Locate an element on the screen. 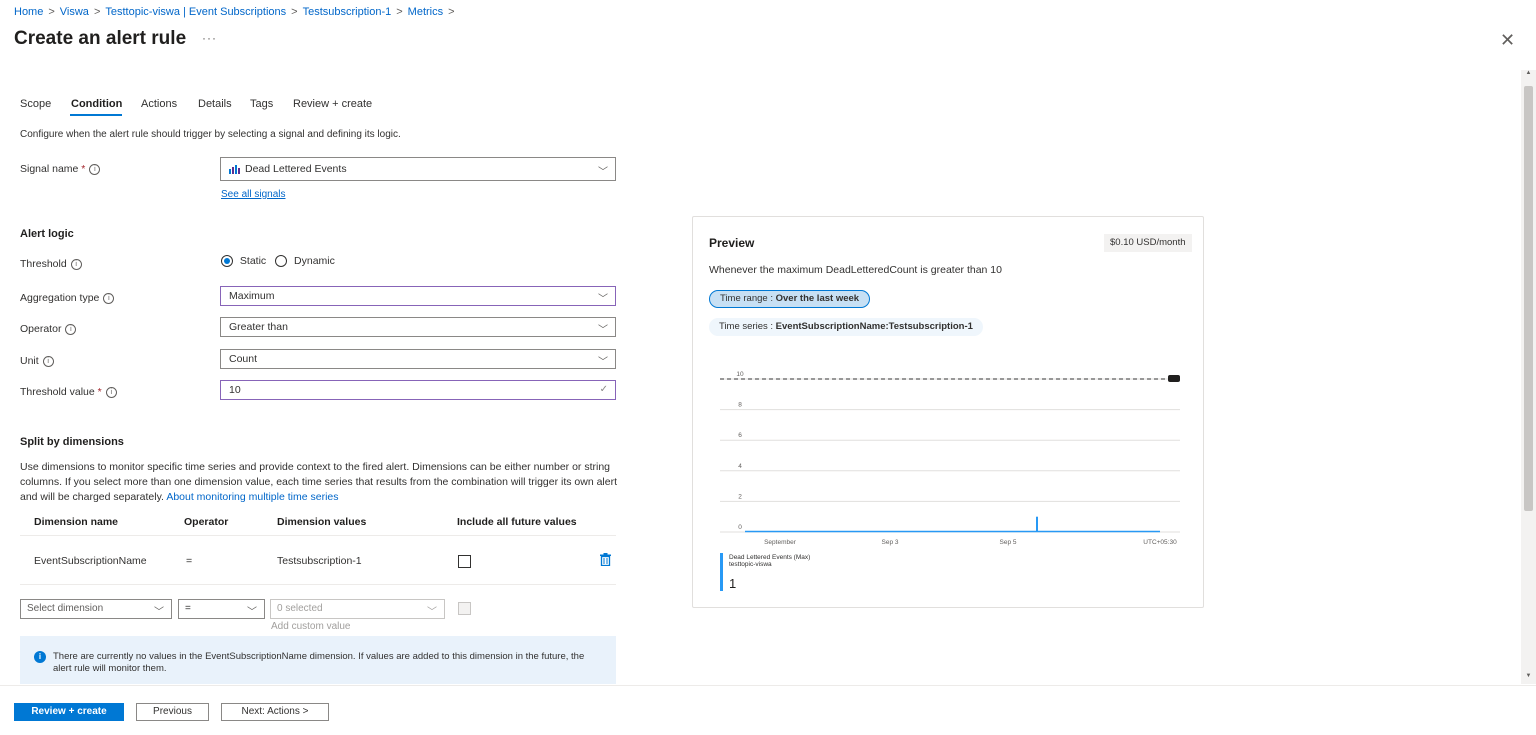  time-range-label: Time range : is located at coordinates (748, 298).